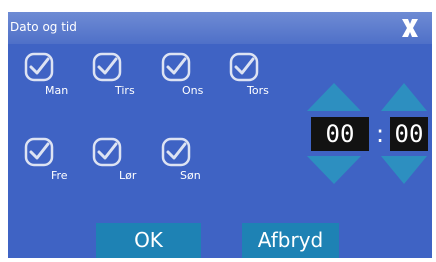  What do you see at coordinates (128, 175) in the screenshot?
I see `day-label-saturday: Lør` at bounding box center [128, 175].